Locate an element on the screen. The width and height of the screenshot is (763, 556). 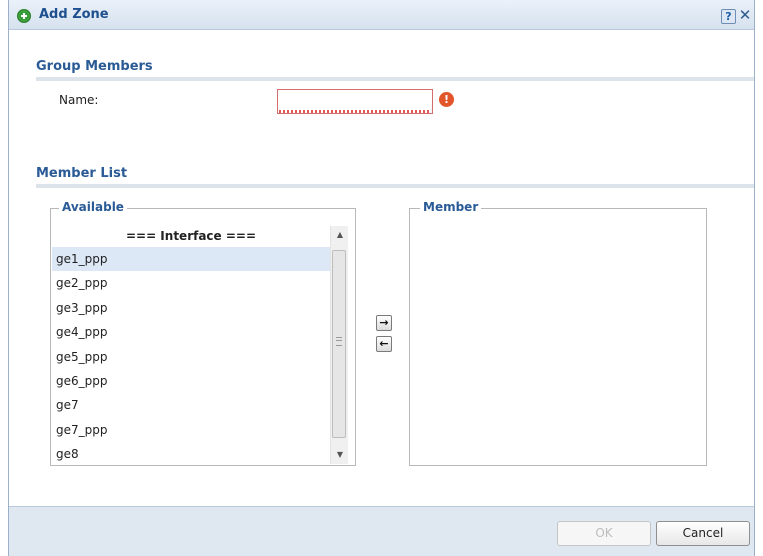
list-item: ge7_ppp is located at coordinates (191, 430).